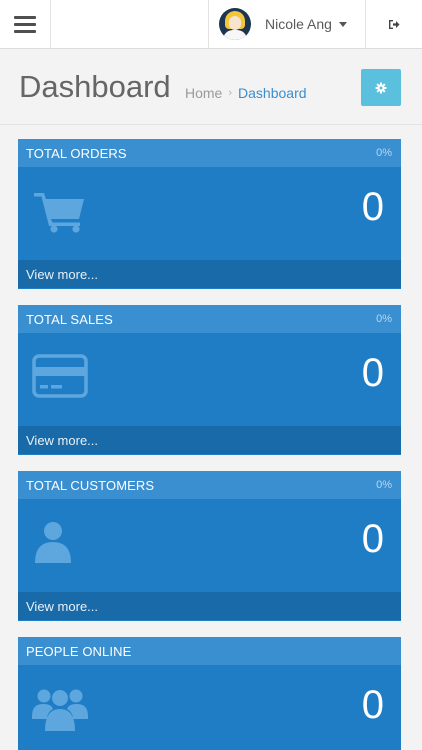 Image resolution: width=422 pixels, height=750 pixels. Describe the element at coordinates (95, 86) in the screenshot. I see `page-title: Dashboard` at that location.